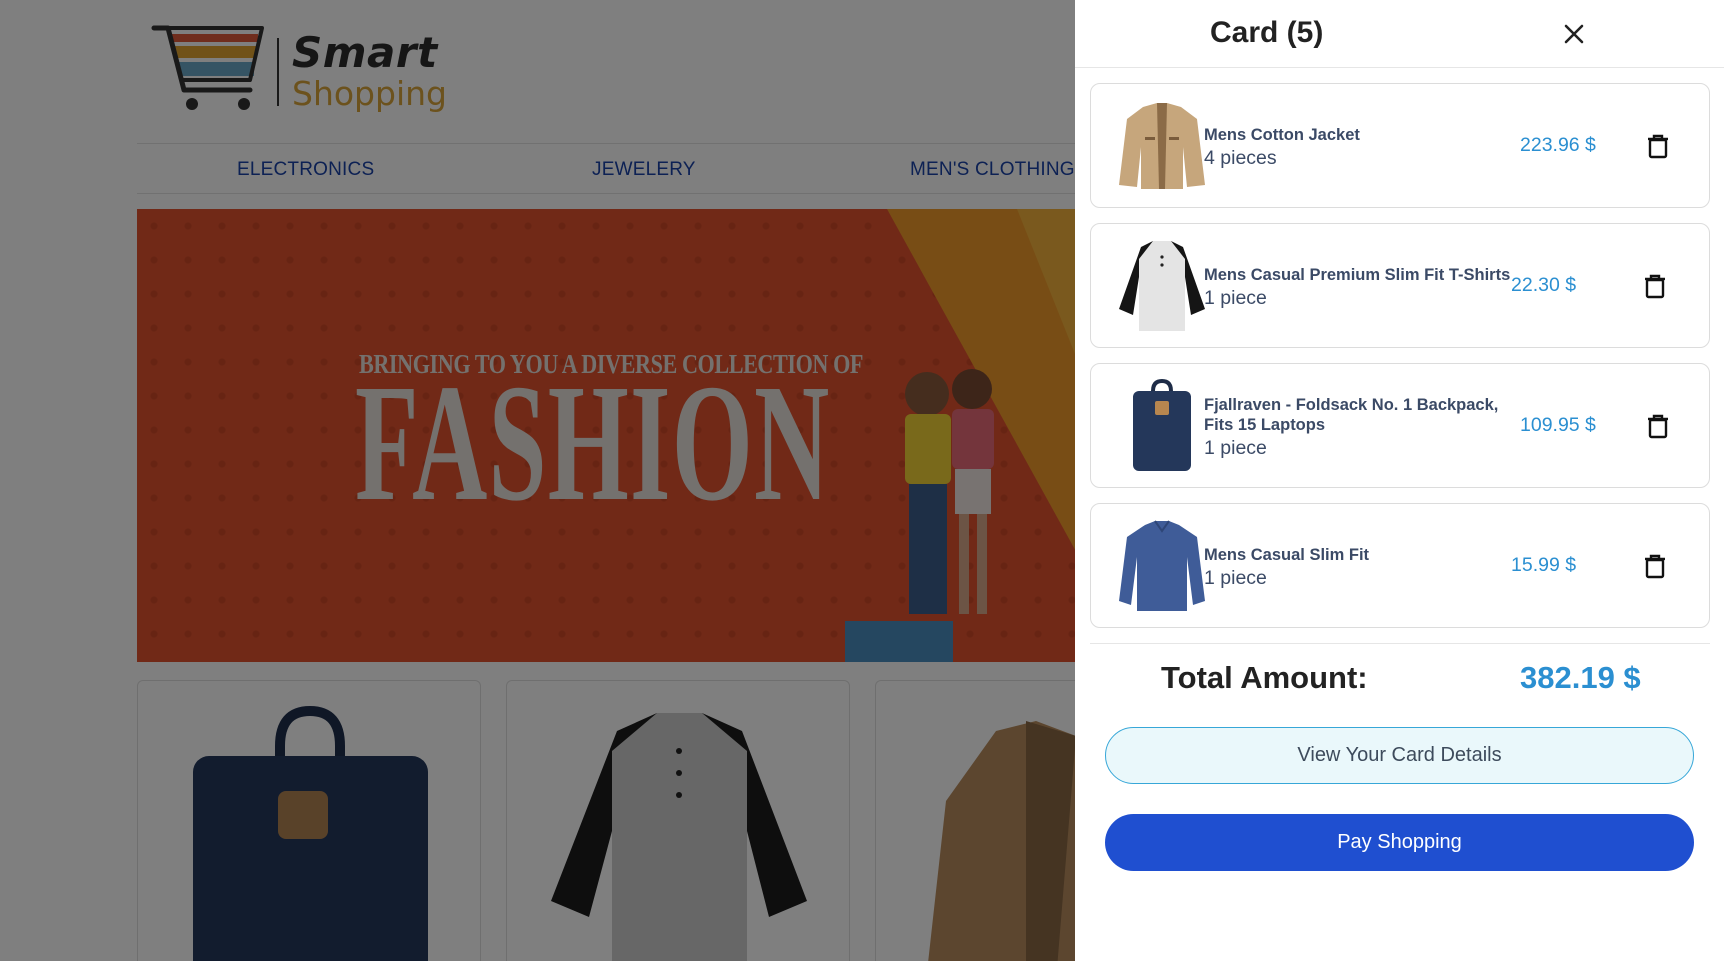  I want to click on view-card-details-button: View Your Card Details, so click(1399, 755).